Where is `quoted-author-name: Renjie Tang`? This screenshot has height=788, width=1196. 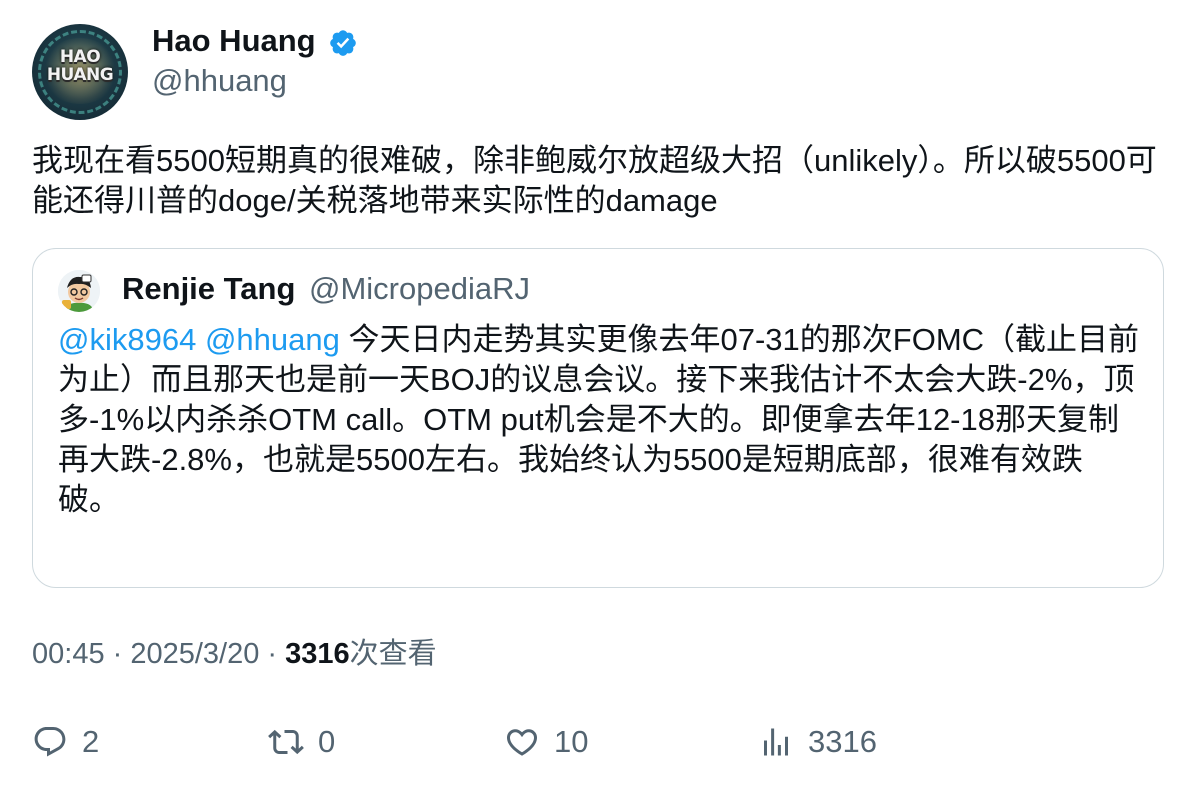 quoted-author-name: Renjie Tang is located at coordinates (208, 289).